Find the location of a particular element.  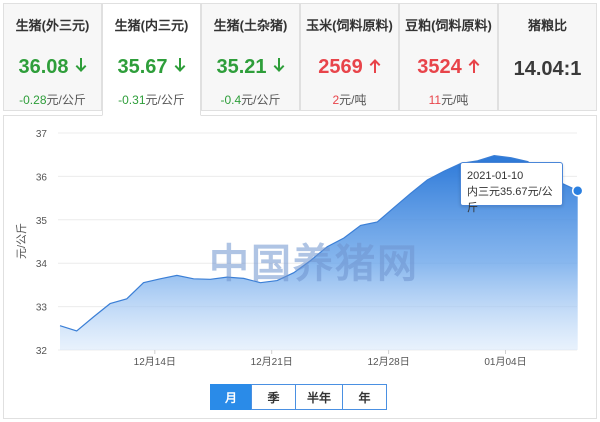

period-year-button: 年 is located at coordinates (364, 397).